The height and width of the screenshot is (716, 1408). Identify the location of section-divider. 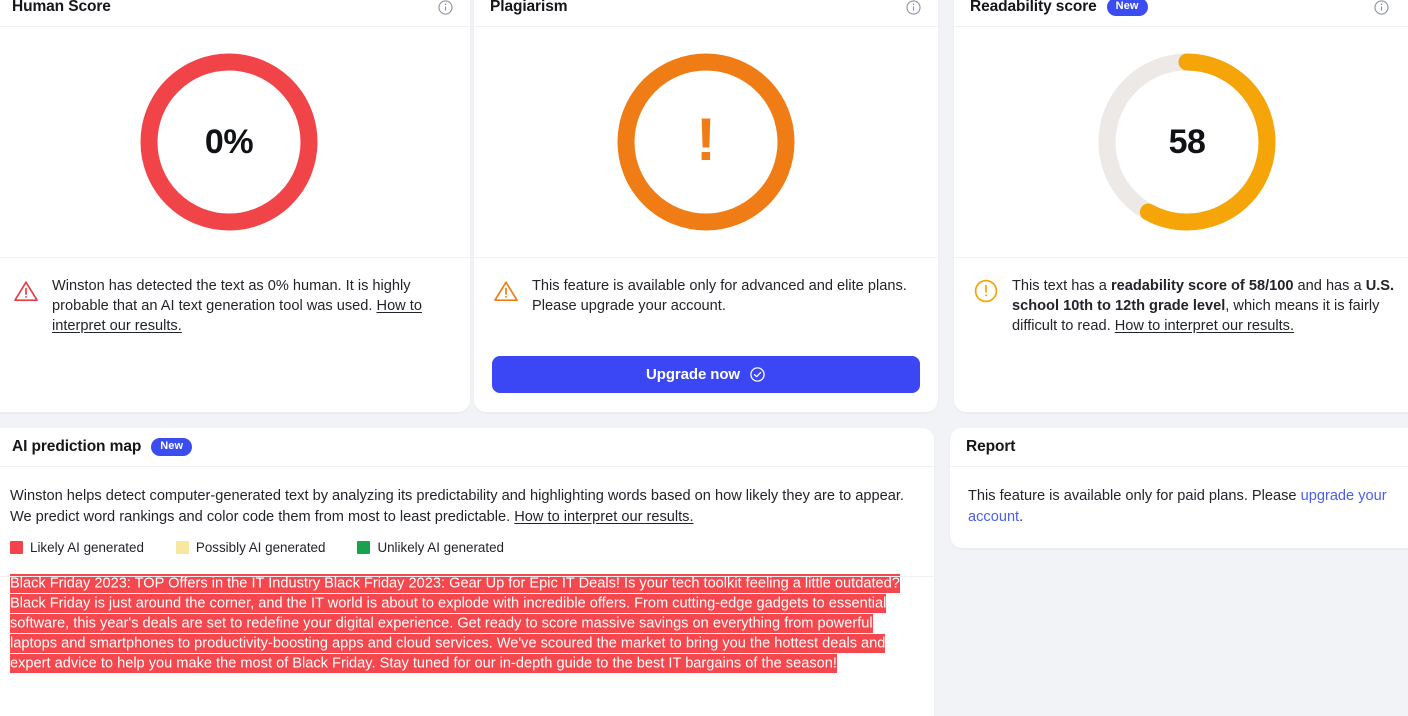
(467, 576).